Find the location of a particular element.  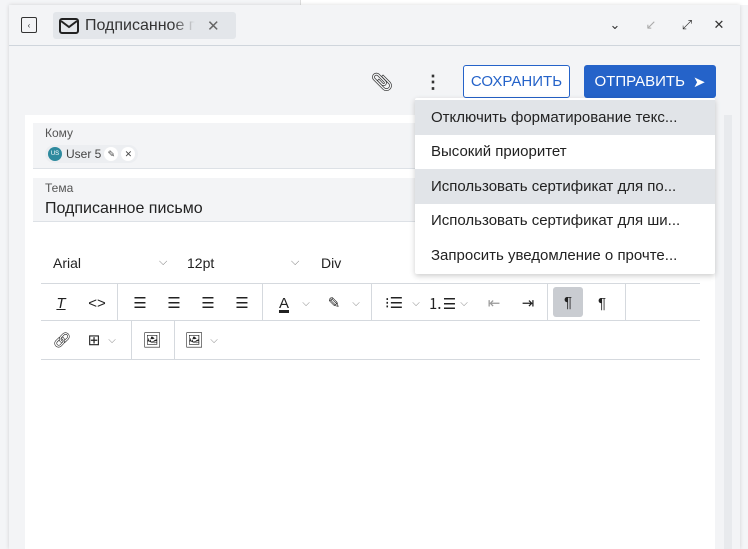

align-left-icon: ☰ is located at coordinates (140, 303).